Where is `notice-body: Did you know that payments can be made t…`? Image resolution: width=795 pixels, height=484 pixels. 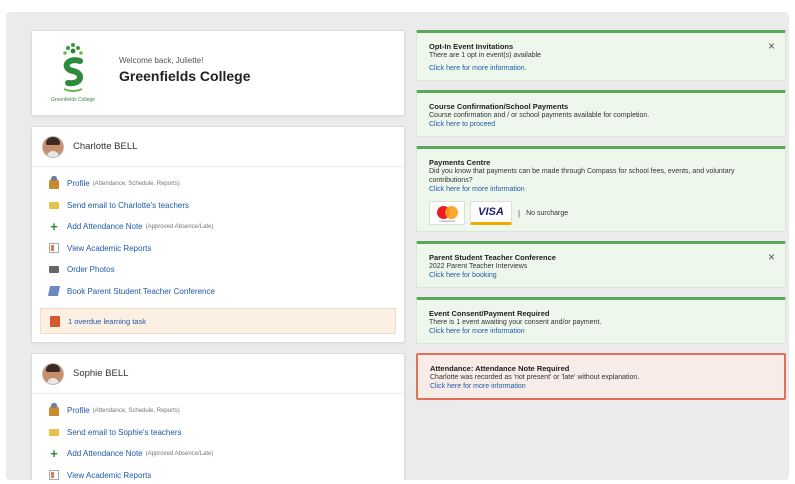
notice-body: Did you know that payments can be made t… is located at coordinates (582, 176).